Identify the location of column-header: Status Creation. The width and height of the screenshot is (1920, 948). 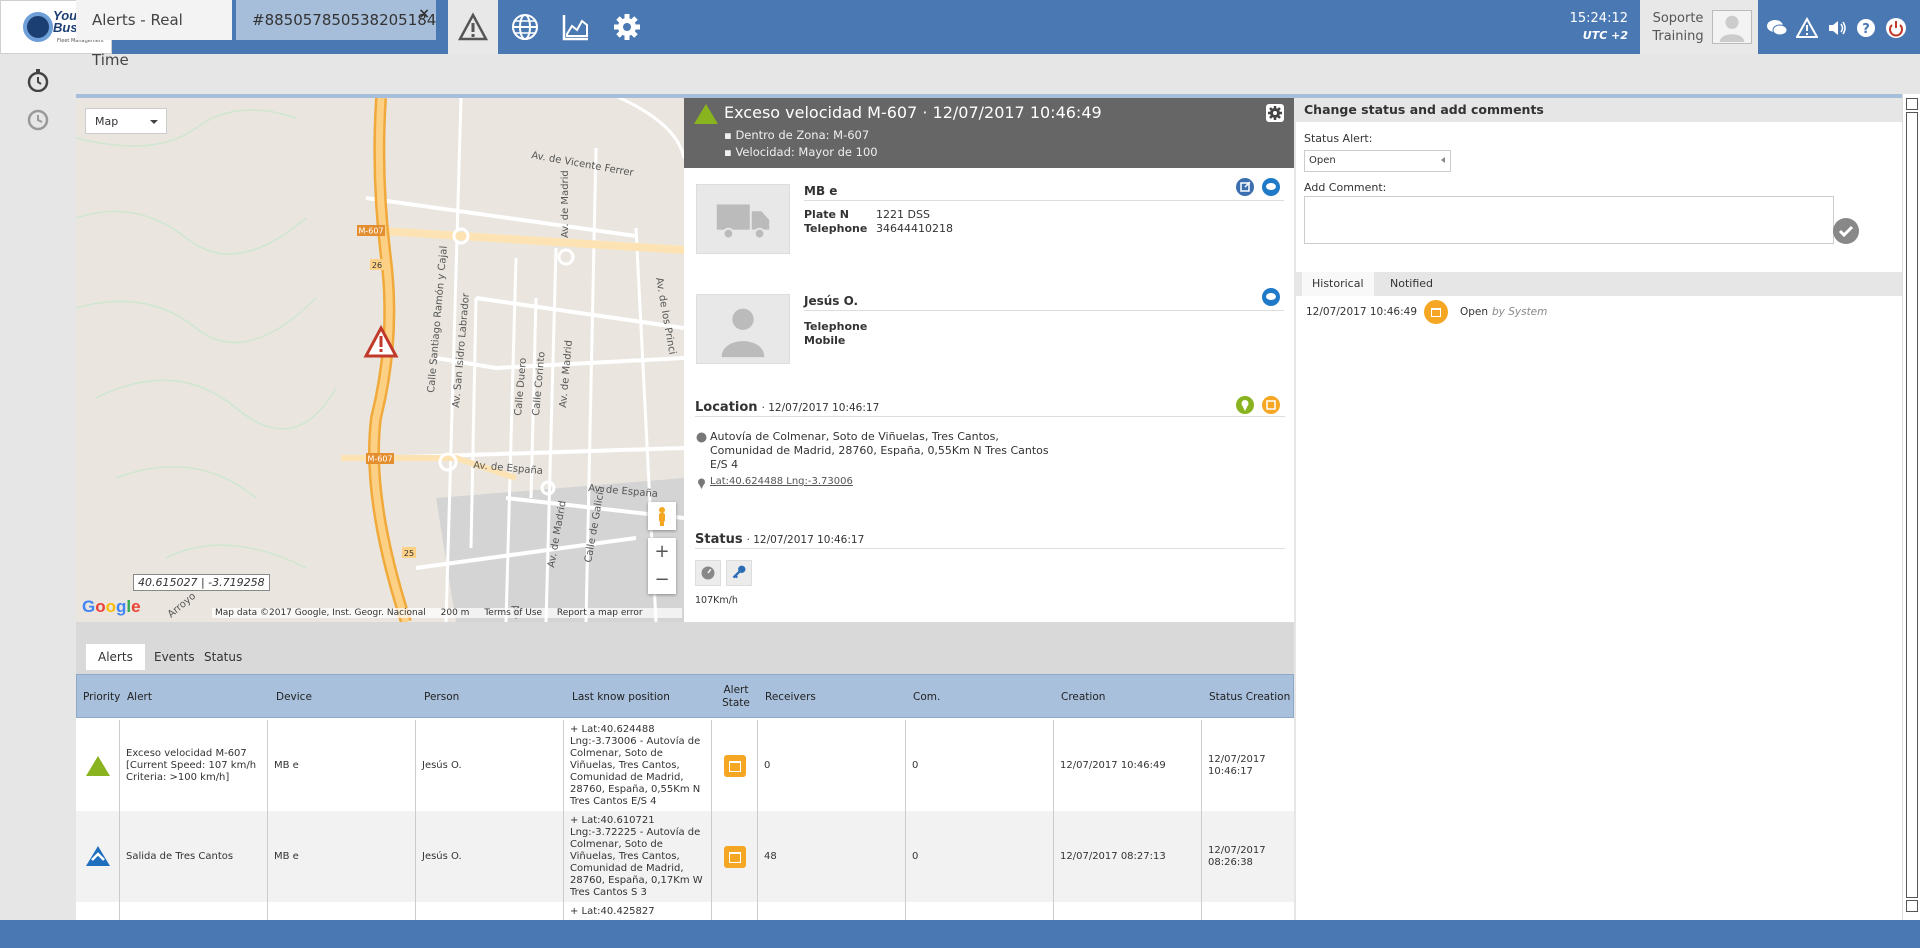
(1249, 697).